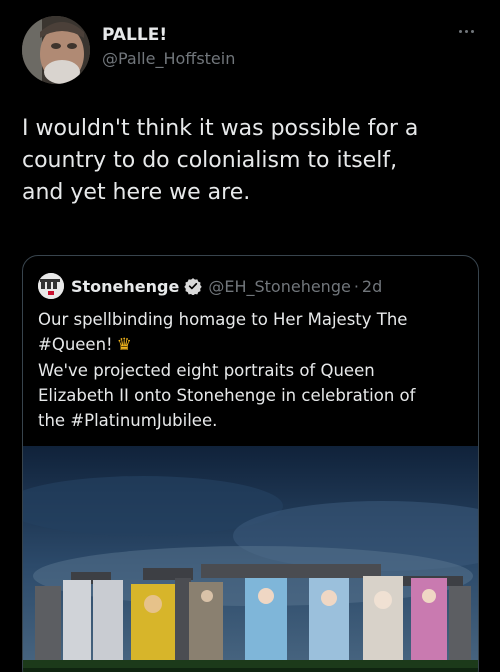 This screenshot has height=672, width=500. Describe the element at coordinates (466, 31) in the screenshot. I see `more-options-icon` at that location.